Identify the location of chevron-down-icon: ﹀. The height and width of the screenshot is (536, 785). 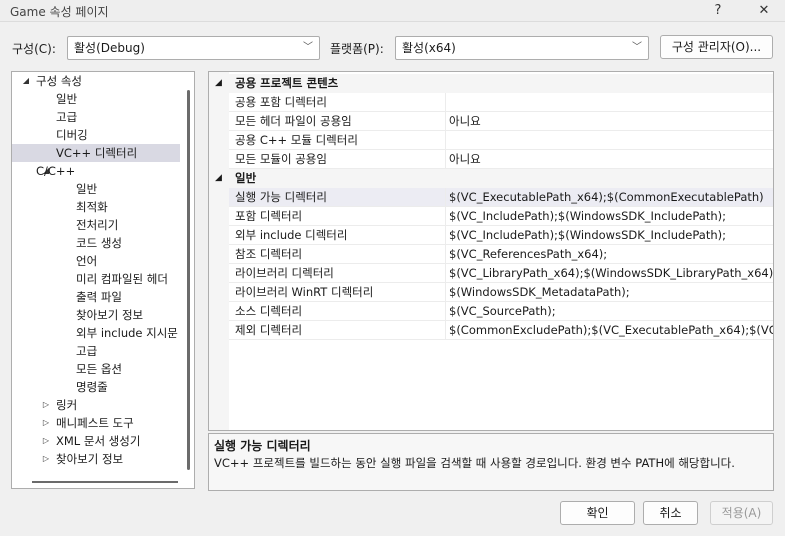
(308, 47).